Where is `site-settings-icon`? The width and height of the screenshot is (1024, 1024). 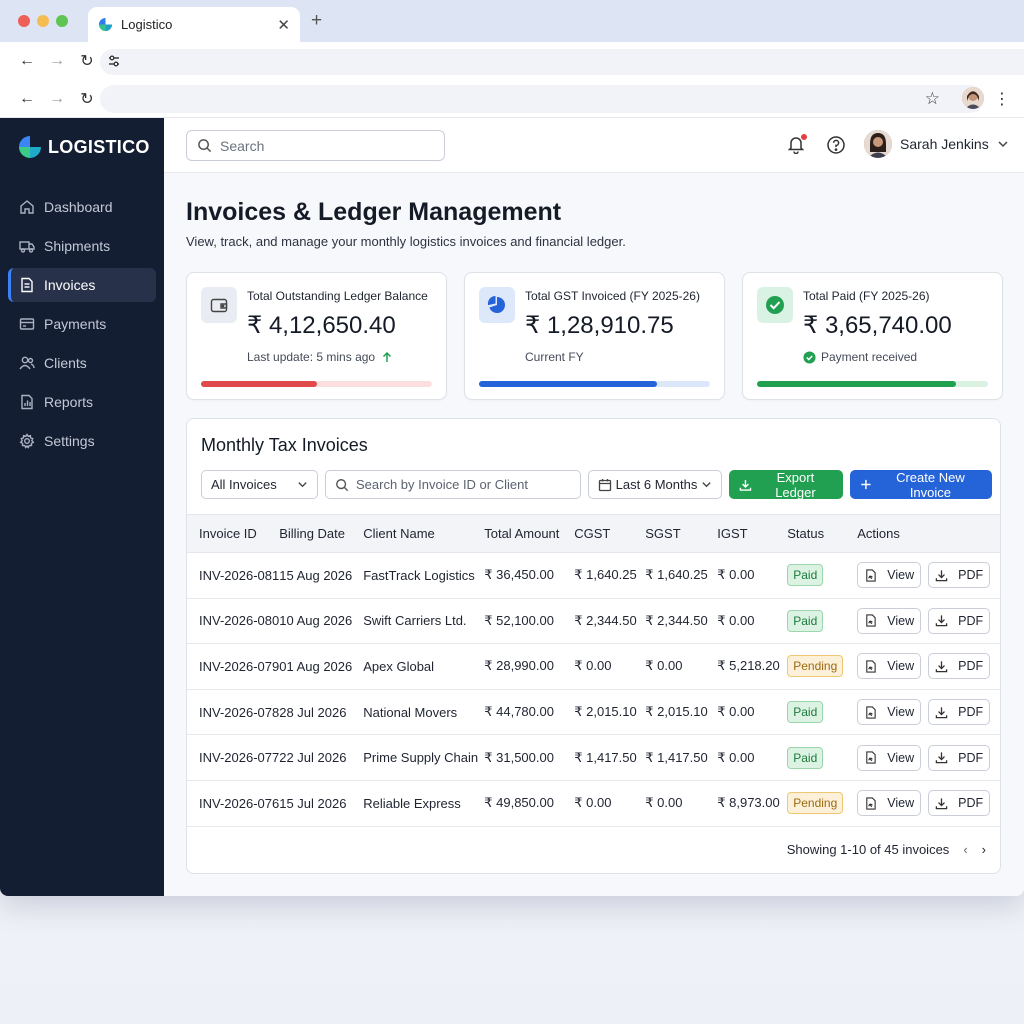
site-settings-icon is located at coordinates (114, 61).